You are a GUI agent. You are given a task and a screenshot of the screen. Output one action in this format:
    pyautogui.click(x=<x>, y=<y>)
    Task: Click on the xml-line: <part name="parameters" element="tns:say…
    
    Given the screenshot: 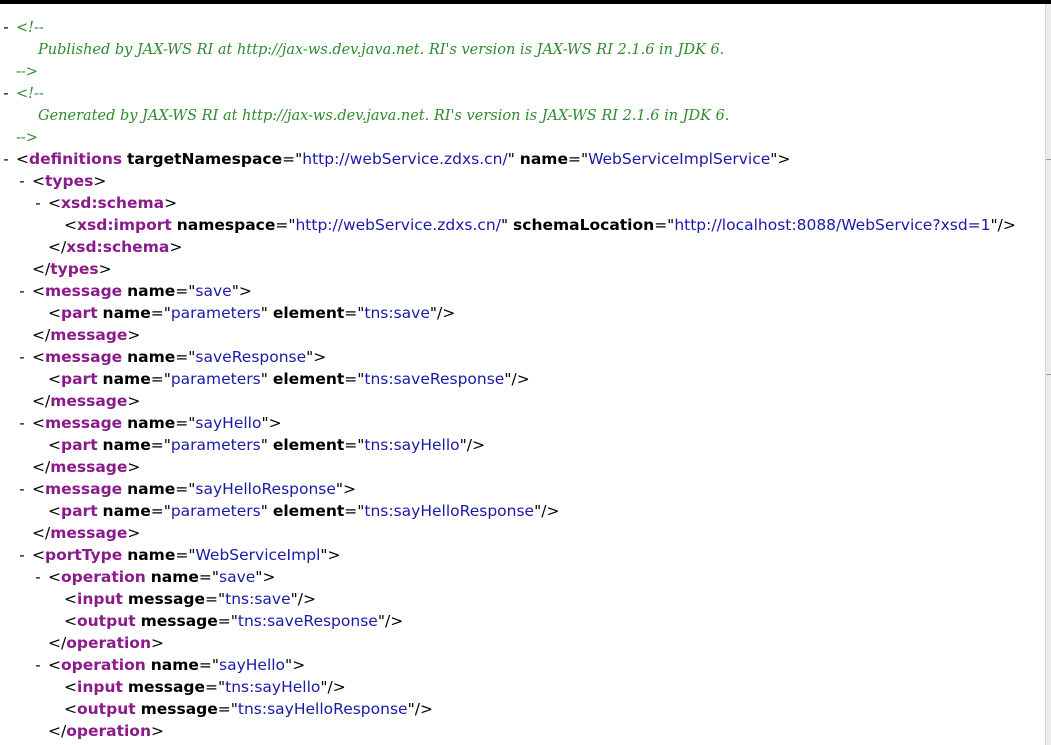 What is the action you would take?
    pyautogui.click(x=520, y=511)
    